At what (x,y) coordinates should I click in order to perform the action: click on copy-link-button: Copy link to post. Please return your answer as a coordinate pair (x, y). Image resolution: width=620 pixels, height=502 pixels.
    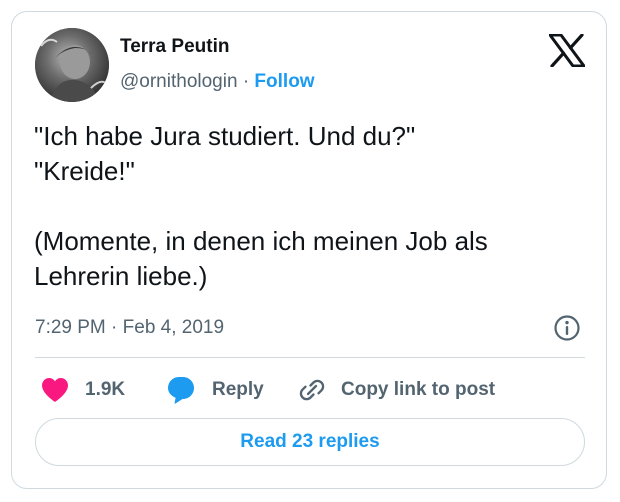
    Looking at the image, I should click on (396, 390).